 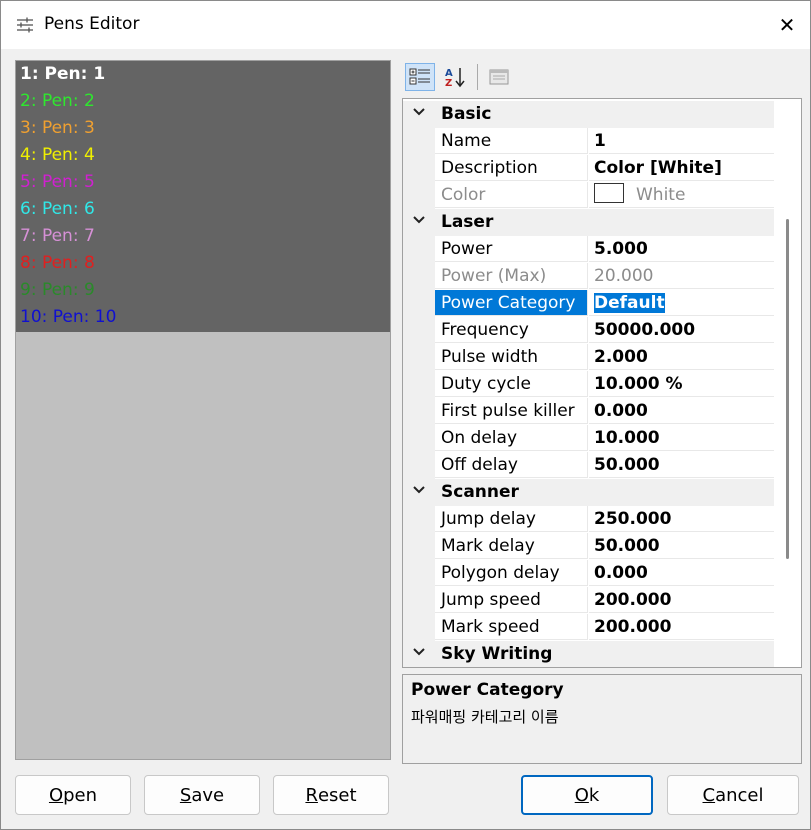 I want to click on property-row: Jump delay 250.000, so click(x=588, y=519).